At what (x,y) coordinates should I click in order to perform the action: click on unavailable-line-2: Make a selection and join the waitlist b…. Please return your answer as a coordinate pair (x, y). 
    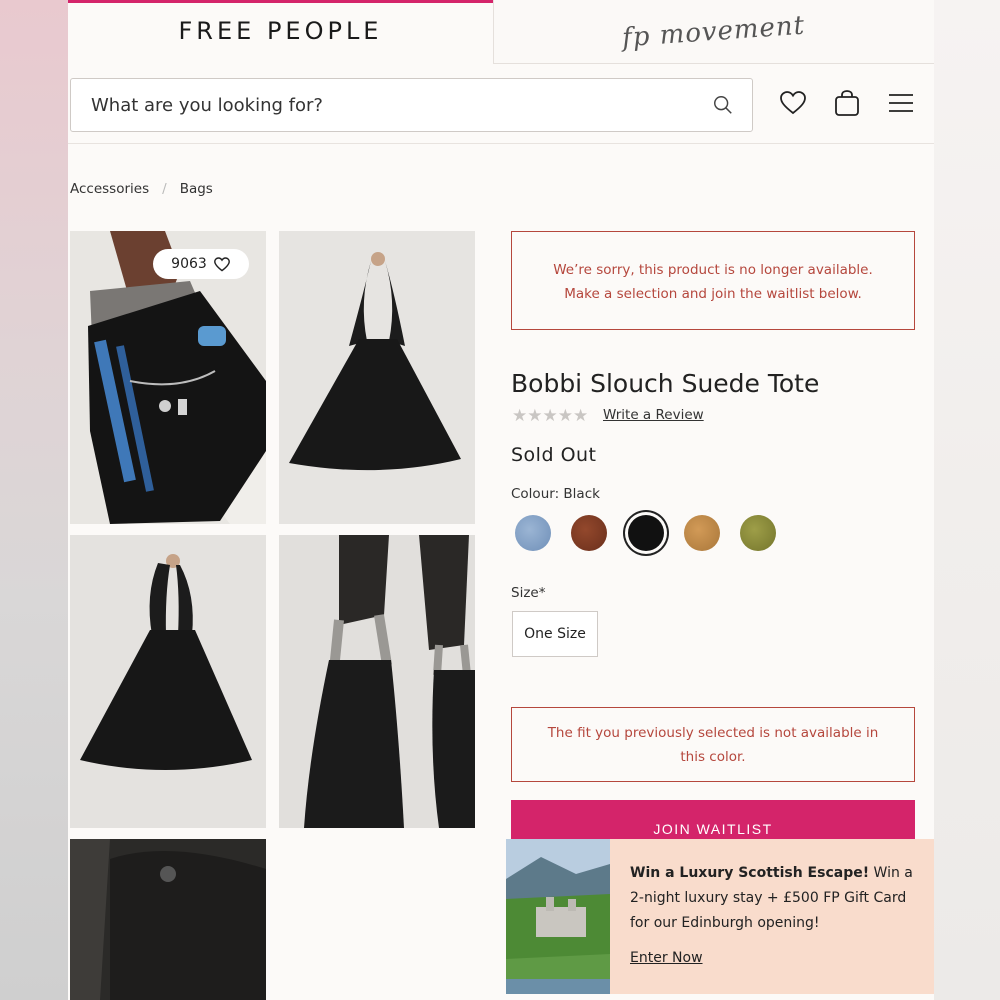
    Looking at the image, I should click on (713, 294).